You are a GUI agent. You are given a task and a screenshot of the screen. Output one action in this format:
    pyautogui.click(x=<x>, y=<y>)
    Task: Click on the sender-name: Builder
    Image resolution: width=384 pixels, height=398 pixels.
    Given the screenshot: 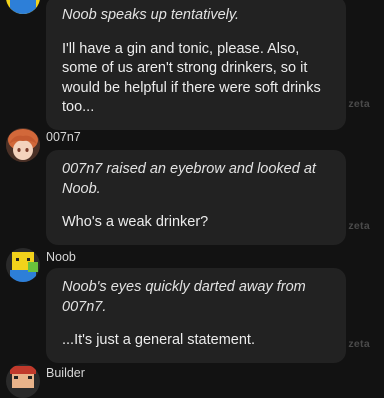 What is the action you would take?
    pyautogui.click(x=65, y=373)
    